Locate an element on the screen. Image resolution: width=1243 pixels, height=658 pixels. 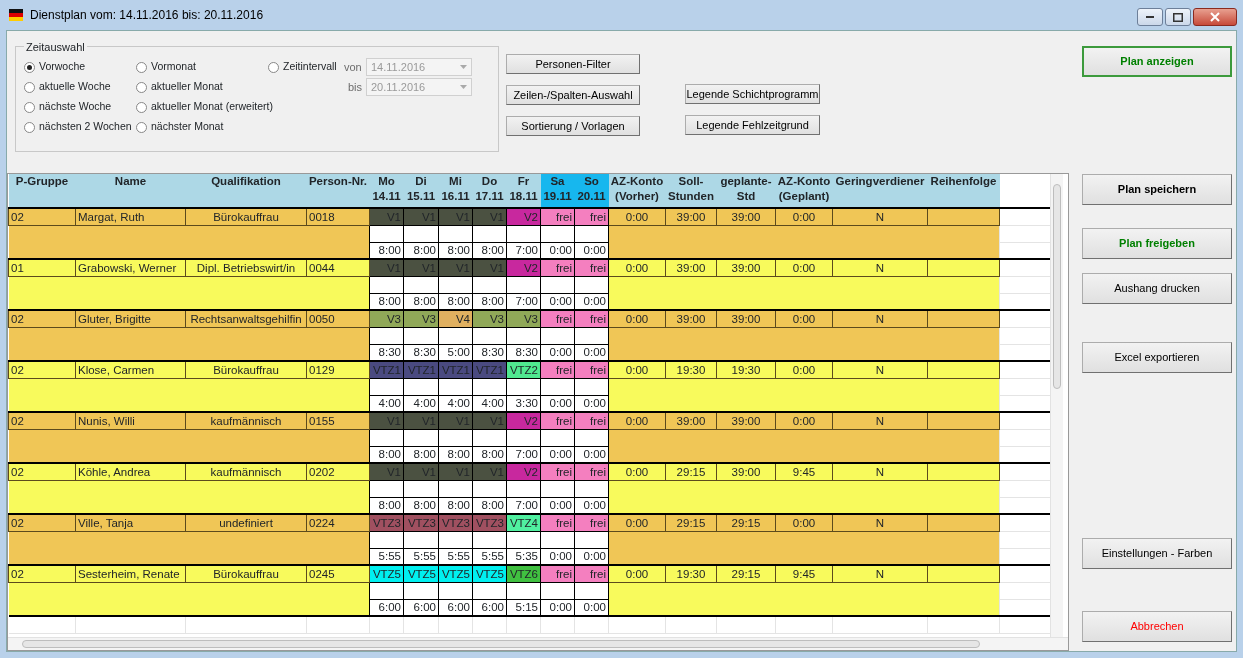
radio-option: aktueller Monat is located at coordinates (179, 87).